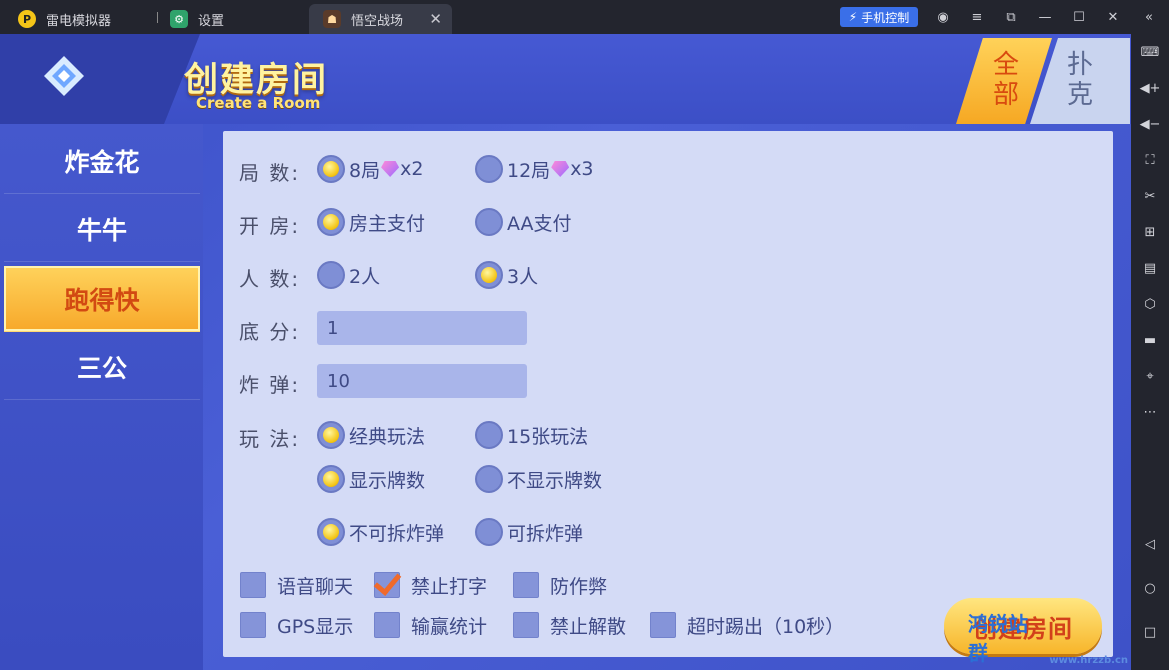  Describe the element at coordinates (1150, 232) in the screenshot. I see `add-app-icon: ⊞` at that location.